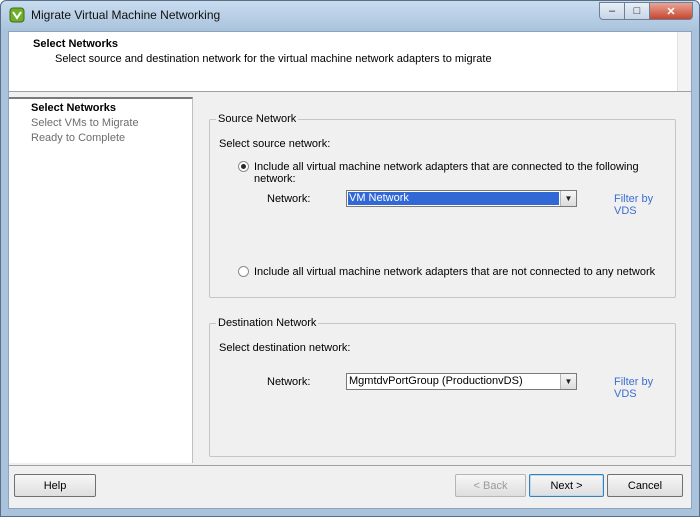 The height and width of the screenshot is (517, 700). Describe the element at coordinates (126, 15) in the screenshot. I see `window-title: Migrate Virtual Machine Networking` at that location.